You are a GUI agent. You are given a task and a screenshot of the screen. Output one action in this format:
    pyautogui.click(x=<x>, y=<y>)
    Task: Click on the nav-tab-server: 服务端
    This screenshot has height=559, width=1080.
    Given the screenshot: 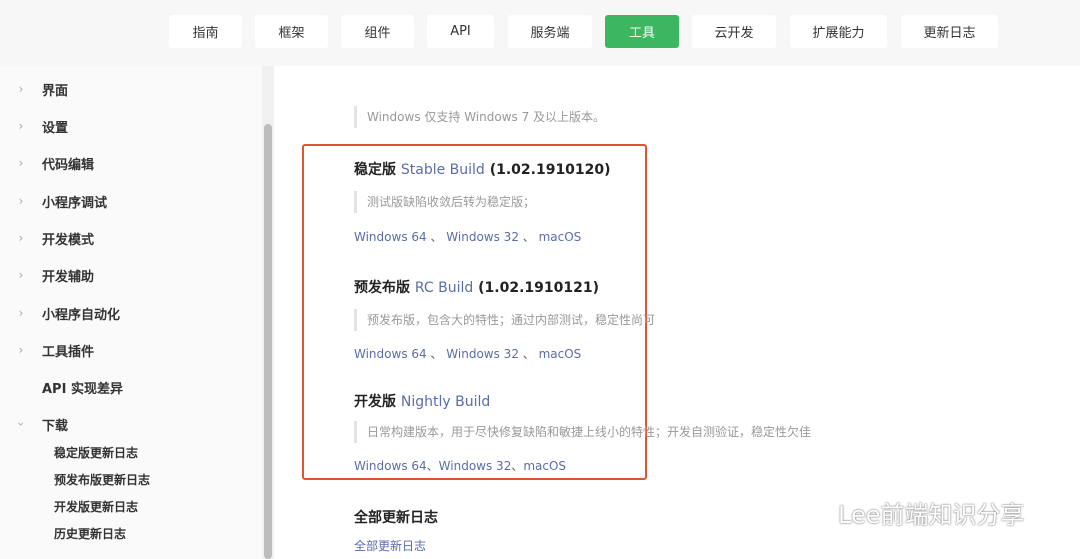 What is the action you would take?
    pyautogui.click(x=550, y=31)
    